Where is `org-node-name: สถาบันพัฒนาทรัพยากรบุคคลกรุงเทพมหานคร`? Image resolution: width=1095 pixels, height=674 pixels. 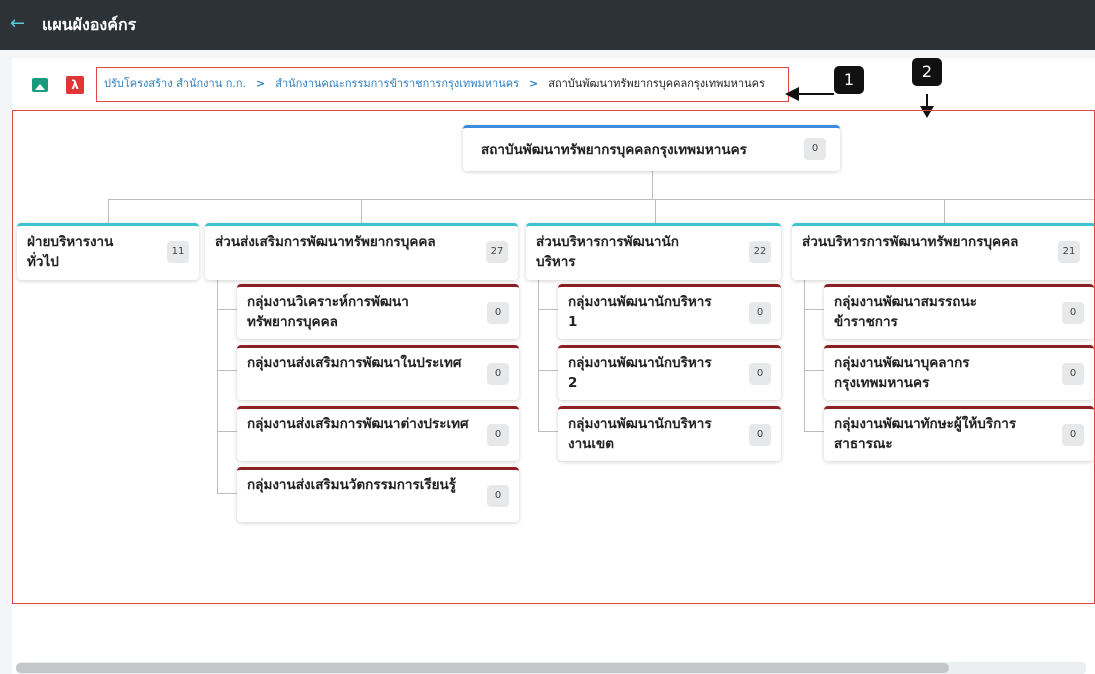
org-node-name: สถาบันพัฒนาทรัพยากรบุคคลกรุงเทพมหานคร is located at coordinates (614, 150).